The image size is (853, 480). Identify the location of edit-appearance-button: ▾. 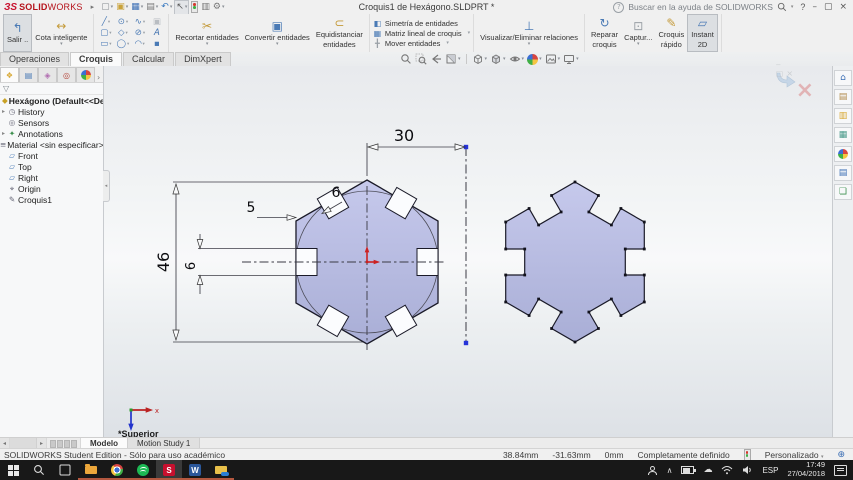
(534, 59).